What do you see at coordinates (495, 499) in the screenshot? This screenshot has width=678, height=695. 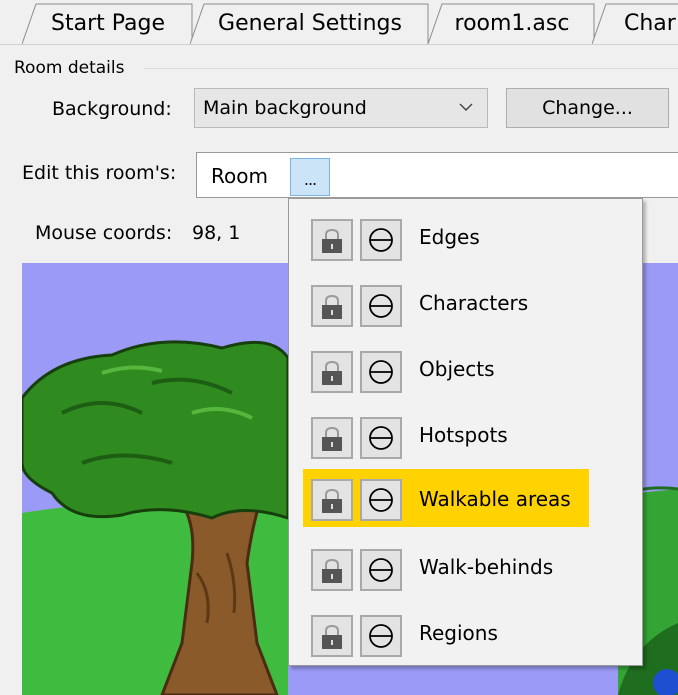 I see `menu-item-label: Walkable areas` at bounding box center [495, 499].